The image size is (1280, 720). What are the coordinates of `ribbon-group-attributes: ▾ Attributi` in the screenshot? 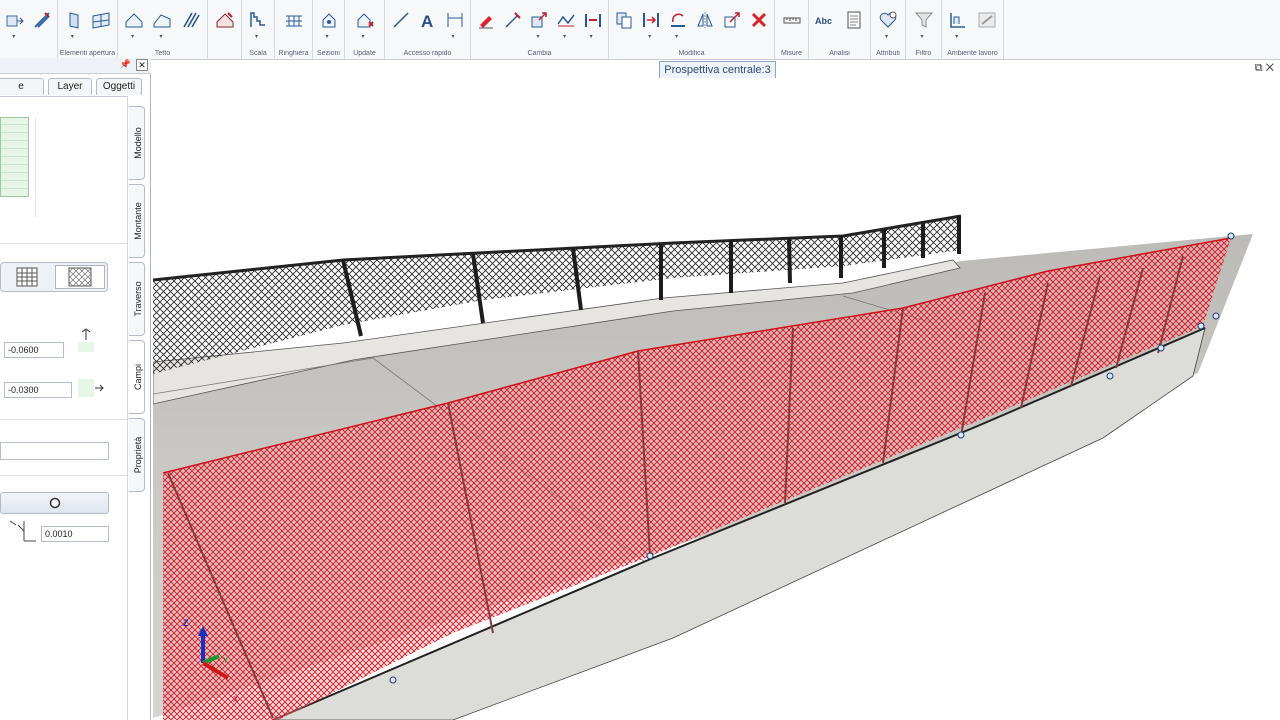 It's located at (888, 29).